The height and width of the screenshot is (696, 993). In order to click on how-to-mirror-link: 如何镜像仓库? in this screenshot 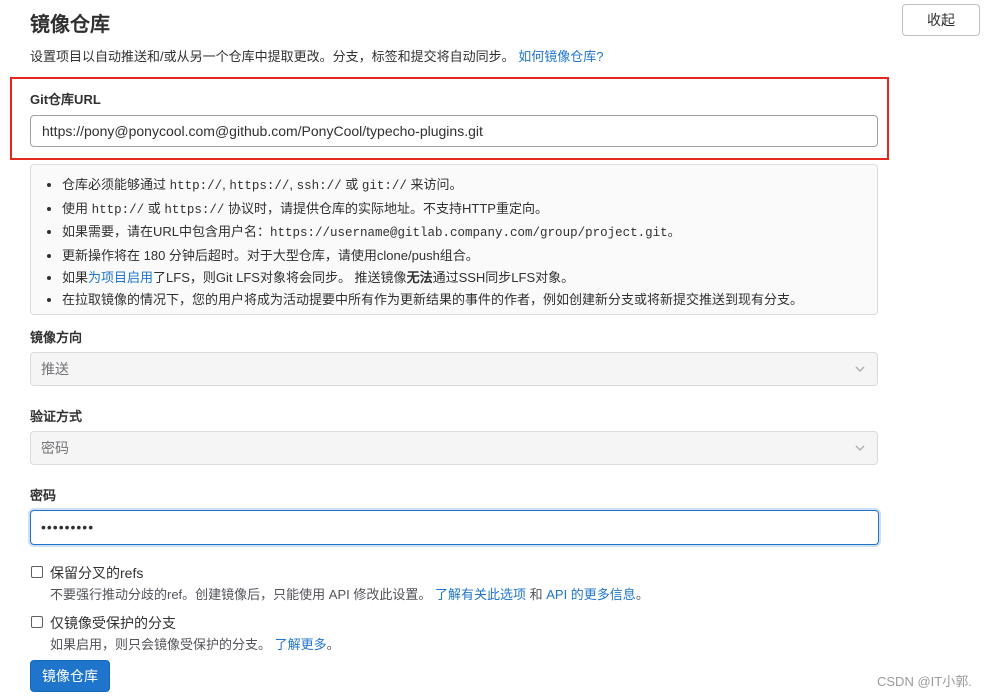, I will do `click(560, 56)`.